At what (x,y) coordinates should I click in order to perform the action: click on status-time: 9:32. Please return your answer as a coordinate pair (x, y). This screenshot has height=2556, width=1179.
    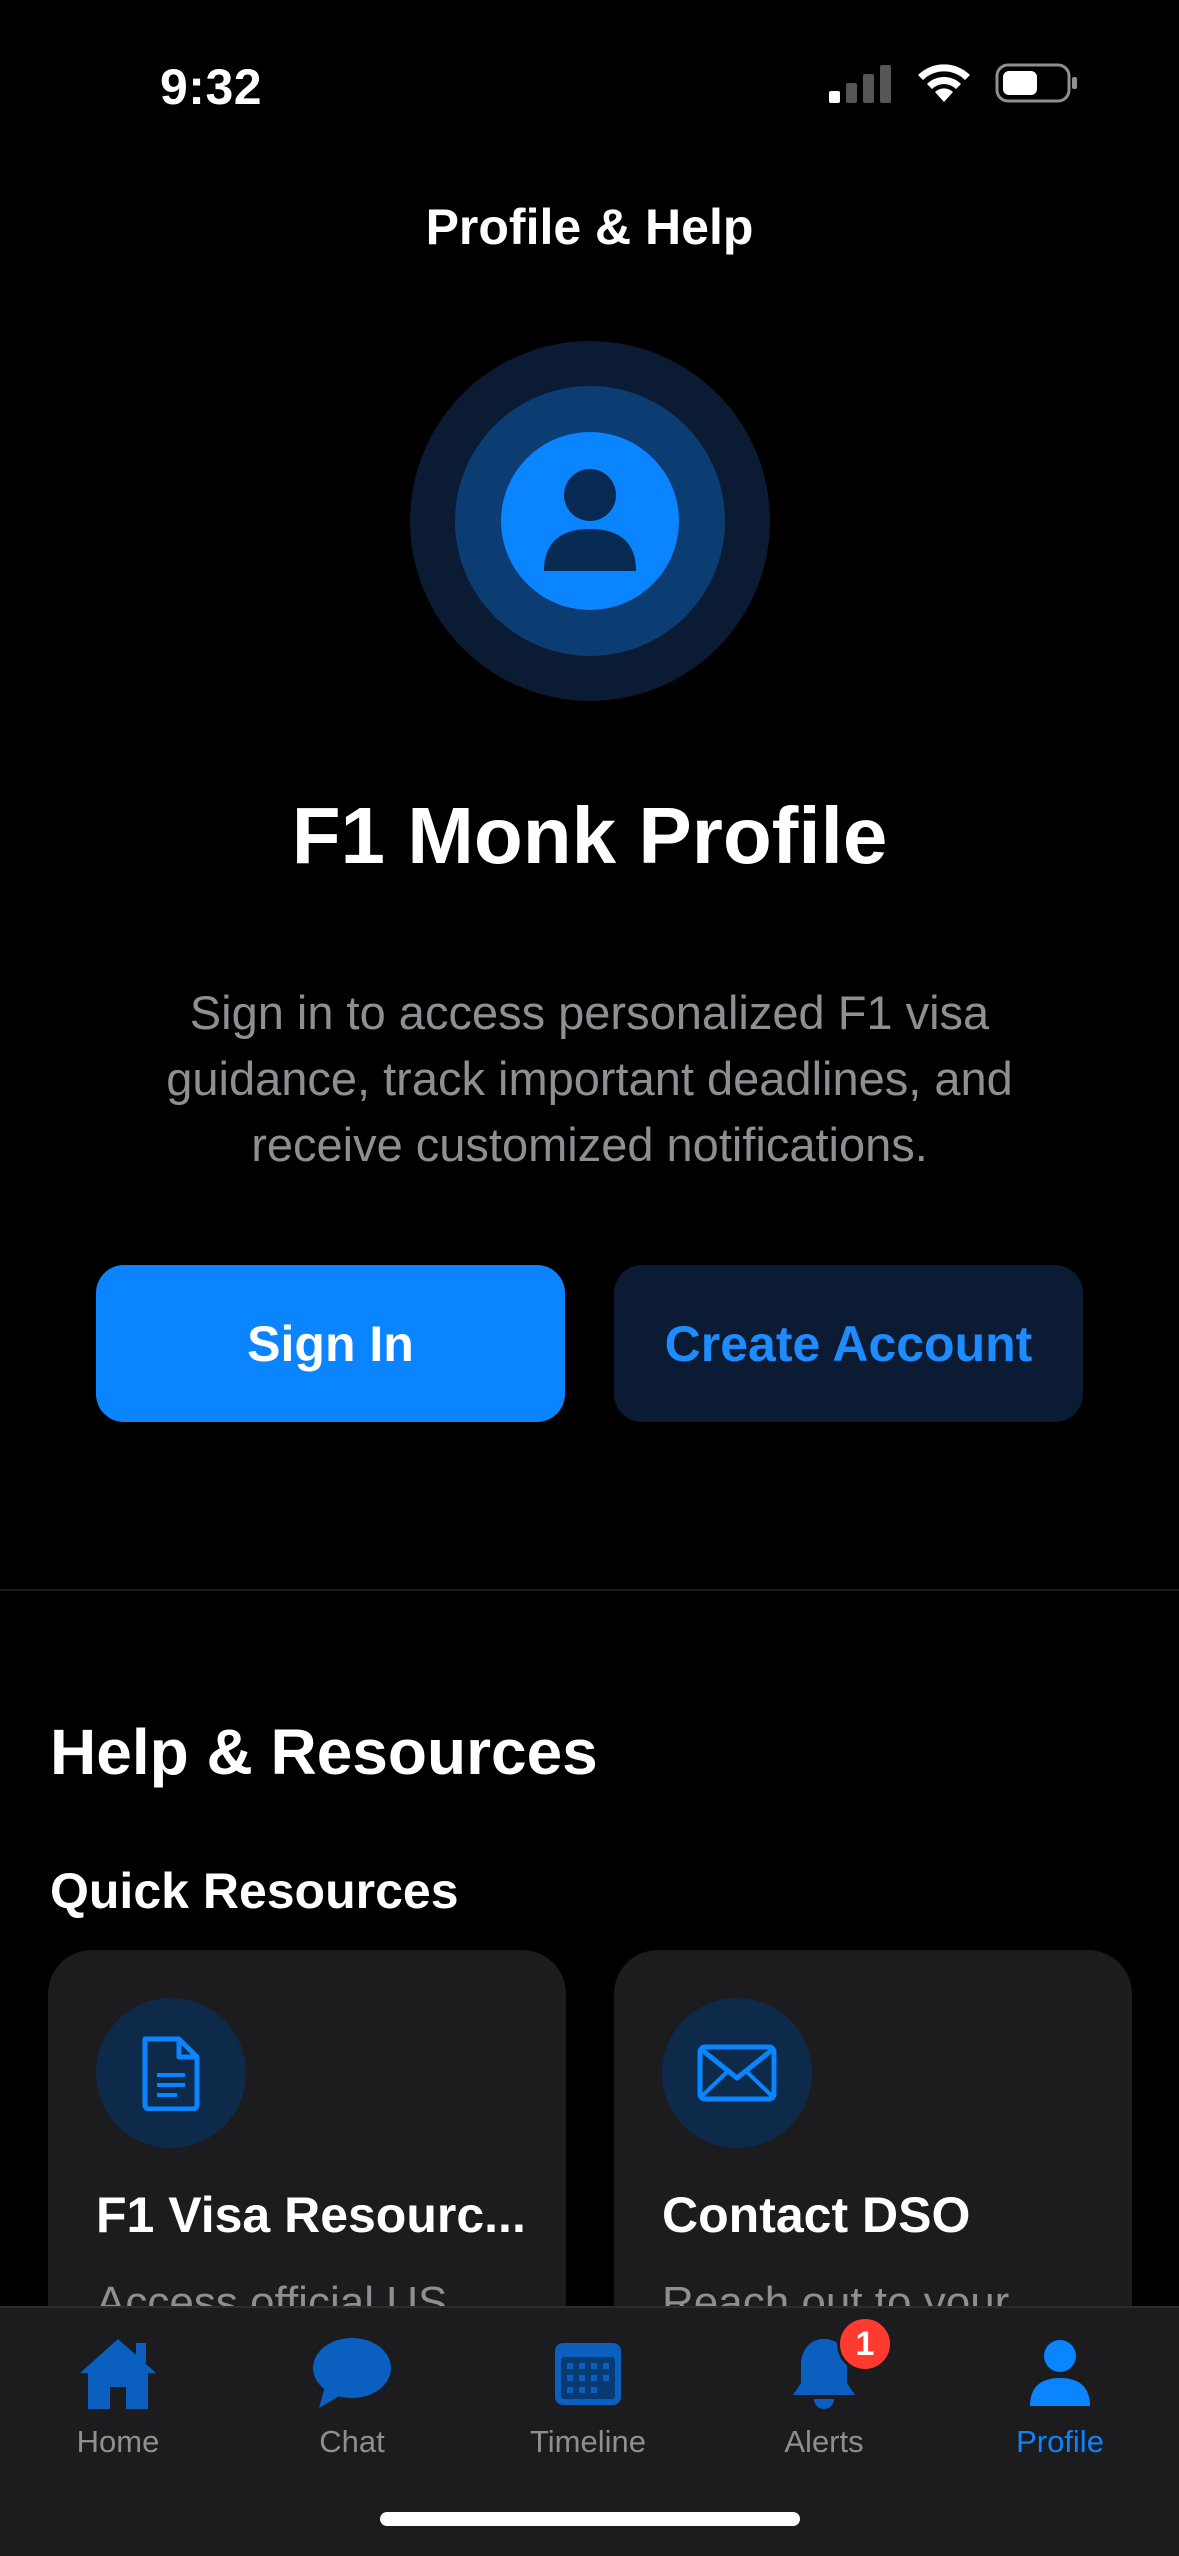
    Looking at the image, I should click on (211, 87).